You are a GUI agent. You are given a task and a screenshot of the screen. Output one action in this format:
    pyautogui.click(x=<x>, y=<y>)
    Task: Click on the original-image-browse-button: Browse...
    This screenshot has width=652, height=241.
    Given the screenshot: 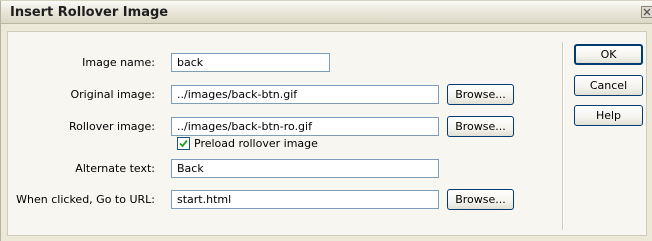 What is the action you would take?
    pyautogui.click(x=480, y=94)
    